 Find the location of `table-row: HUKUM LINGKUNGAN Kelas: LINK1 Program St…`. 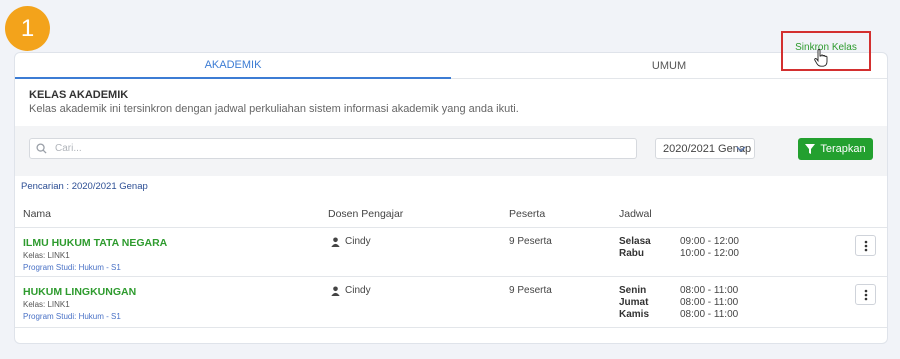

table-row: HUKUM LINGKUNGAN Kelas: LINK1 Program St… is located at coordinates (451, 302).